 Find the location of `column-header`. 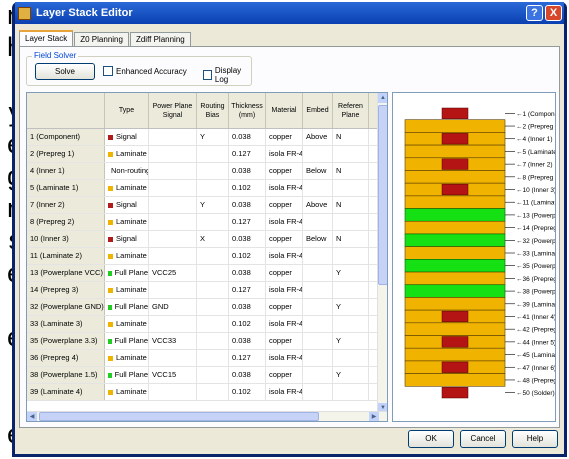

column-header is located at coordinates (66, 110).